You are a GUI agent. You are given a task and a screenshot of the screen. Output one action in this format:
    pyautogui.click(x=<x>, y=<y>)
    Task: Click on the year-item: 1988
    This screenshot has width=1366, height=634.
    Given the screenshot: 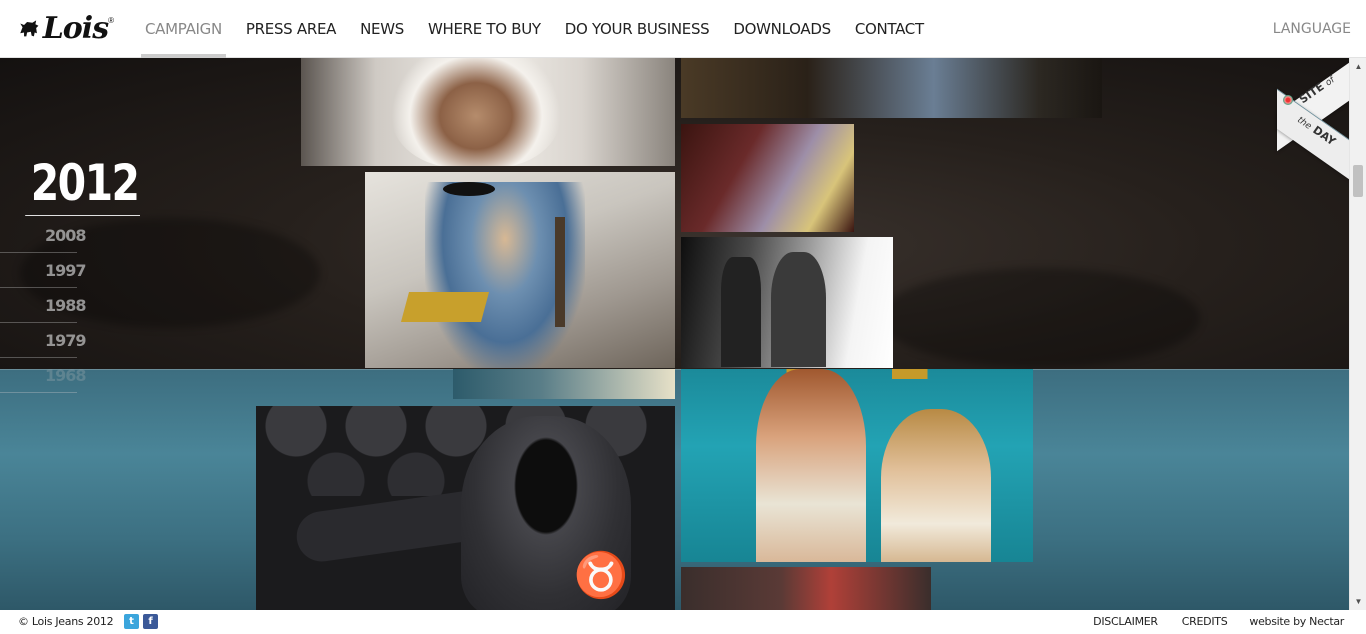 What is the action you would take?
    pyautogui.click(x=43, y=305)
    